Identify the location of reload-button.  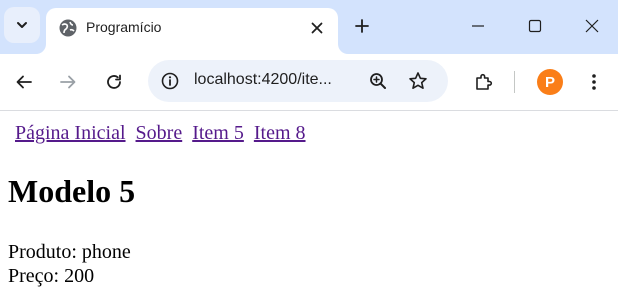
(114, 82).